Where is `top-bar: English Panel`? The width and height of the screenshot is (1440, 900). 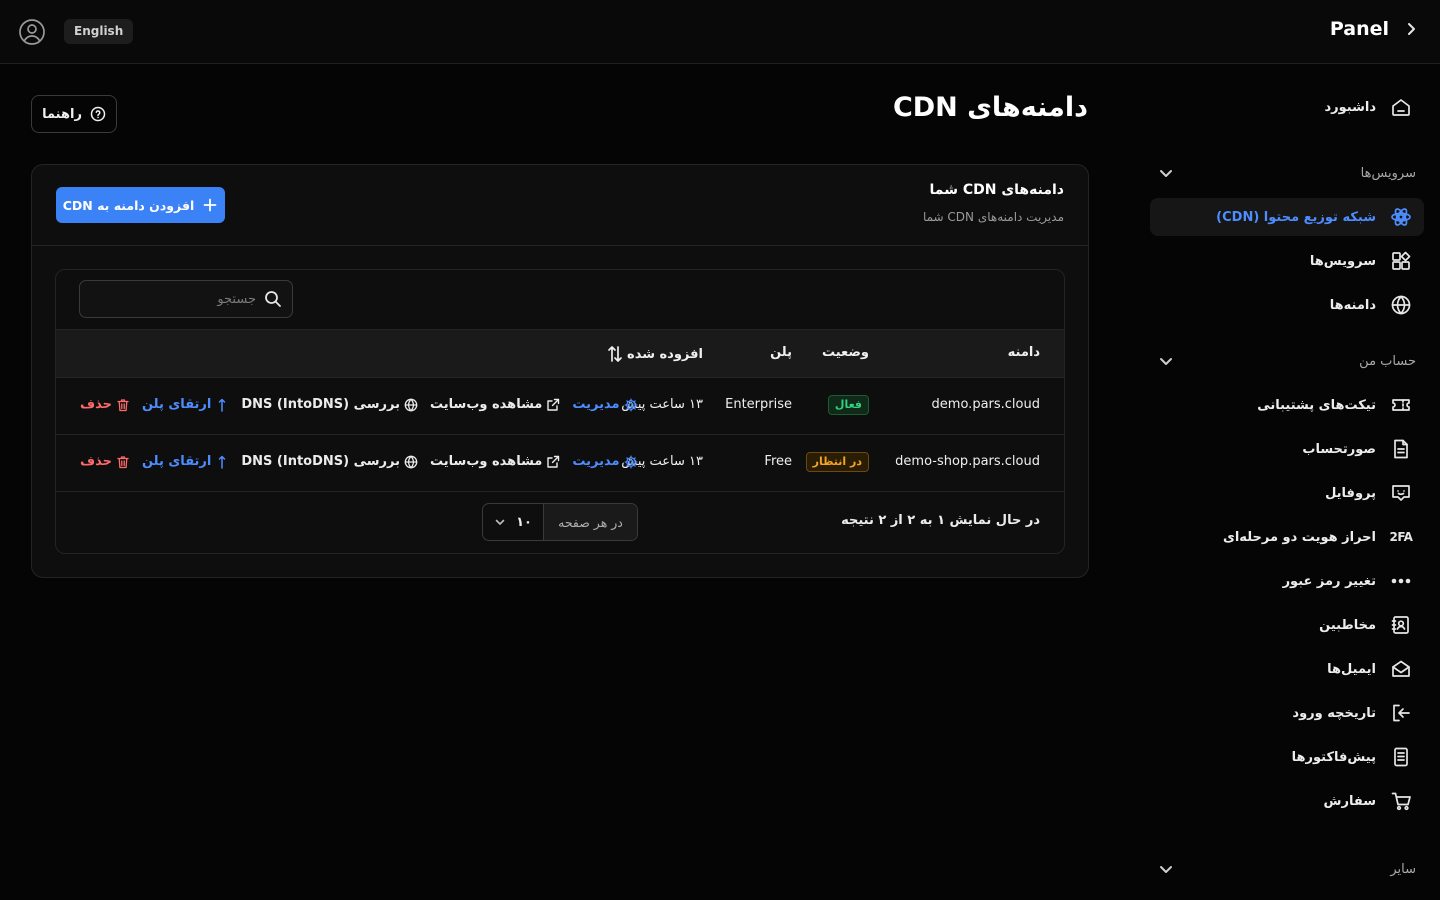
top-bar: English Panel is located at coordinates (720, 32).